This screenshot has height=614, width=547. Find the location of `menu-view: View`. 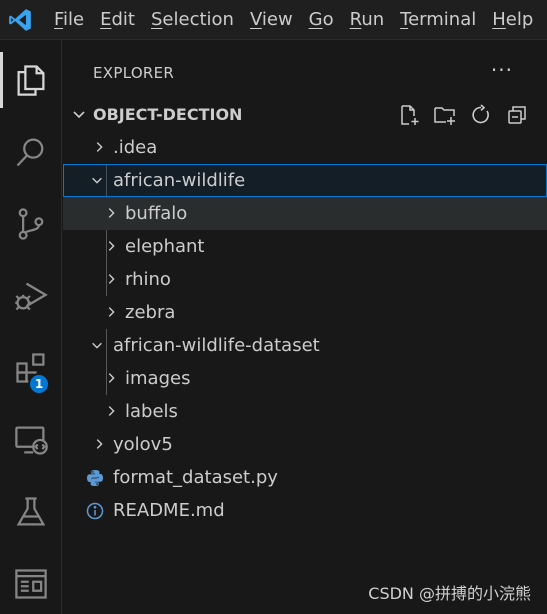

menu-view: View is located at coordinates (271, 20).